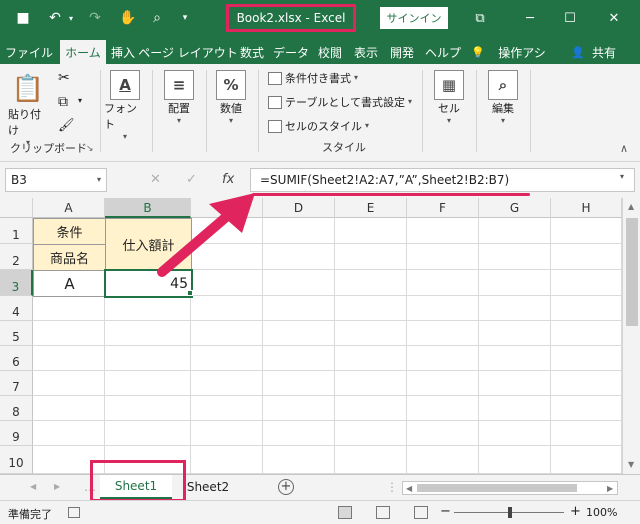  What do you see at coordinates (330, 52) in the screenshot?
I see `tab-review: 校閲` at bounding box center [330, 52].